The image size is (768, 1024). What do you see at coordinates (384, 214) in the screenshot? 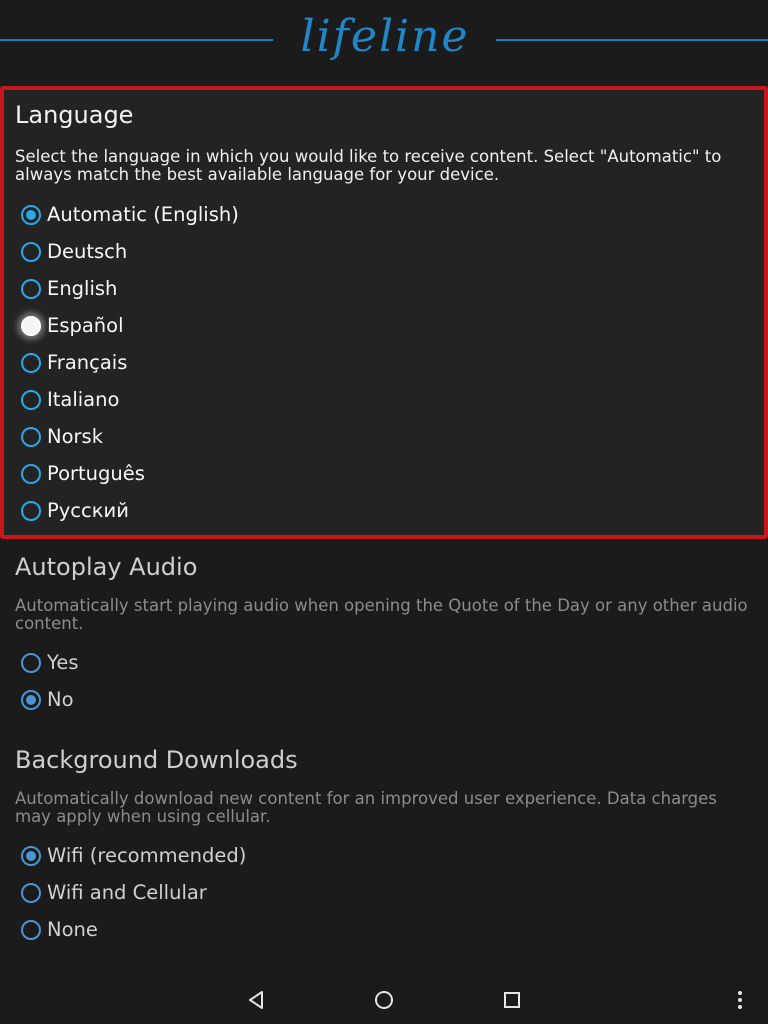
I see `language-option-automatic: Automatic (English)` at bounding box center [384, 214].